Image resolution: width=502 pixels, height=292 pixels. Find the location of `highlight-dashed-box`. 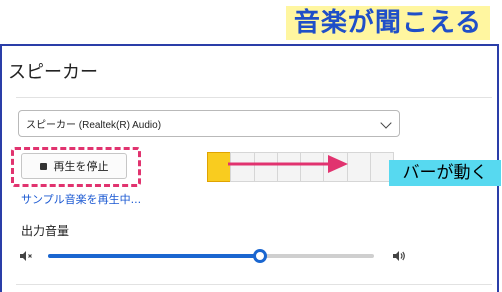

highlight-dashed-box is located at coordinates (76, 167).